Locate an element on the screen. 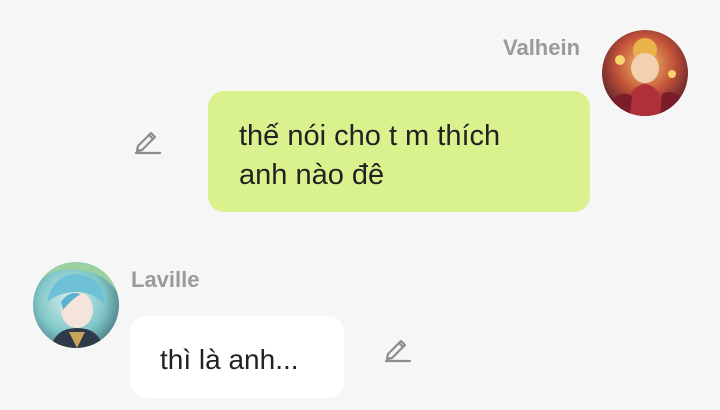 The height and width of the screenshot is (410, 720). message-line: thế nói cho t m thích is located at coordinates (370, 136).